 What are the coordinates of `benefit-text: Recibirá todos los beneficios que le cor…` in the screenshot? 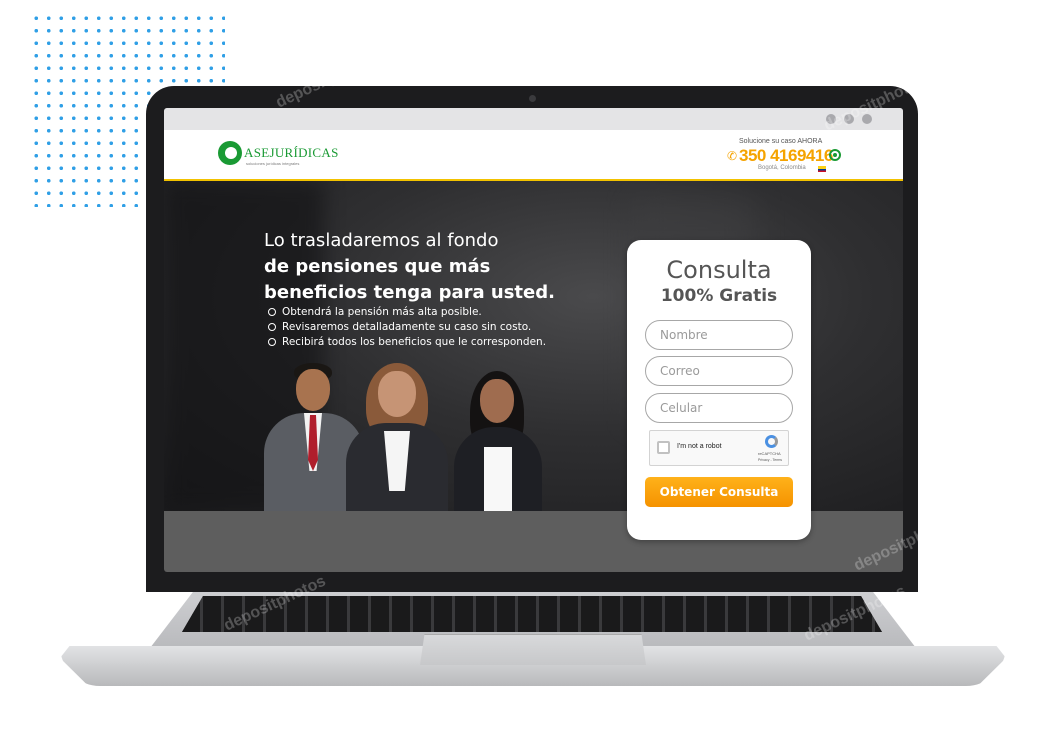 It's located at (414, 342).